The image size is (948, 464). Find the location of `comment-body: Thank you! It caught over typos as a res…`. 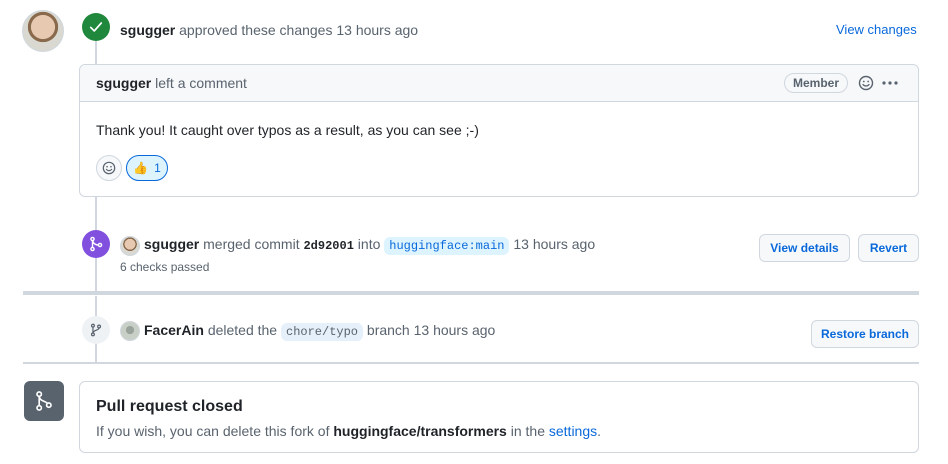

comment-body: Thank you! It caught over typos as a res… is located at coordinates (287, 130).